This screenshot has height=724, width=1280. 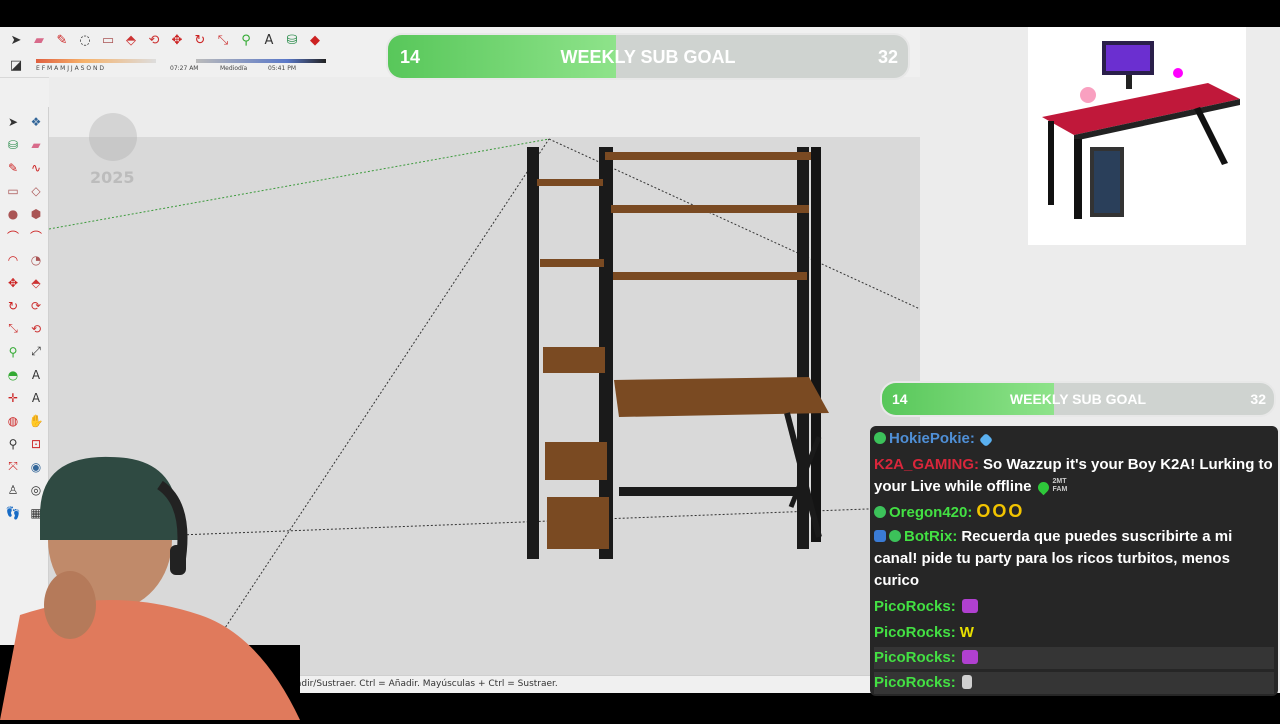 I want to click on shadow-time-end: 05:41 PM, so click(x=282, y=68).